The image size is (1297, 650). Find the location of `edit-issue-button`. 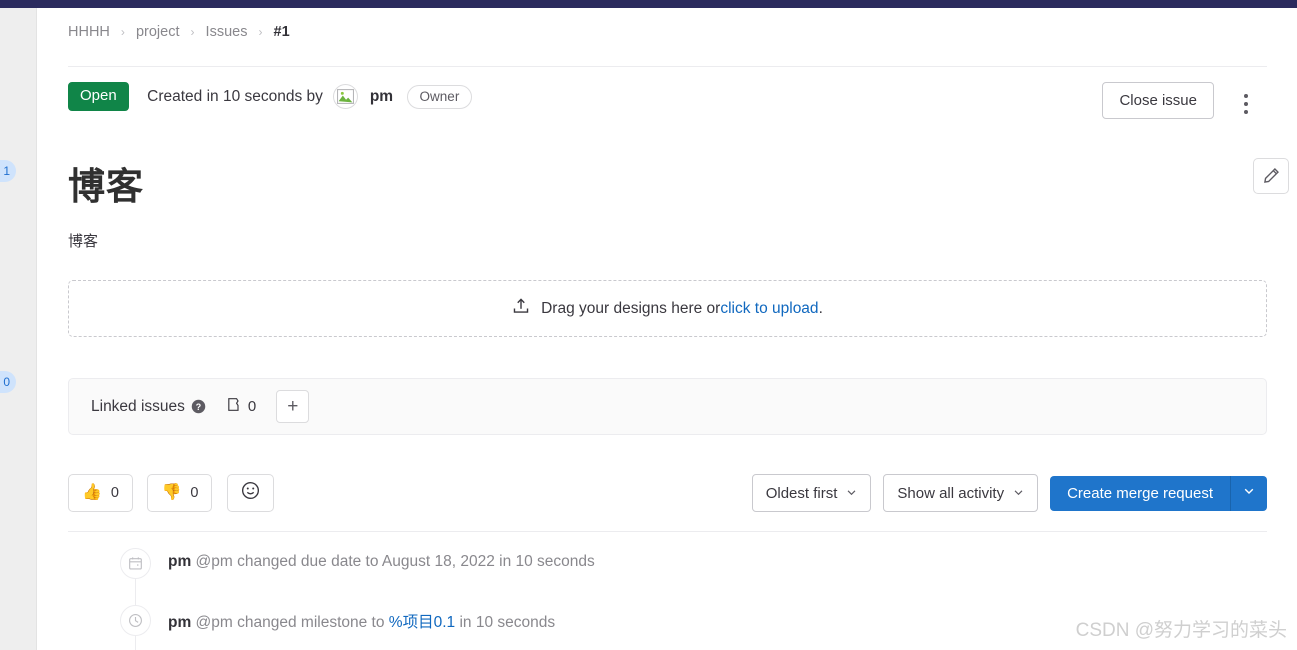

edit-issue-button is located at coordinates (1271, 176).